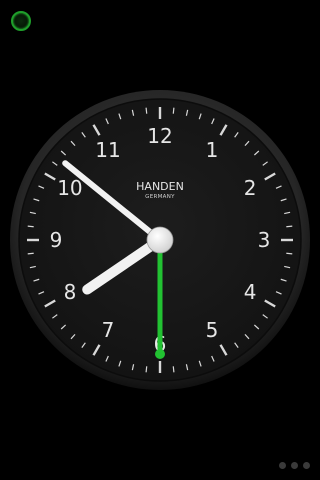 The width and height of the screenshot is (320, 480). I want to click on hour-numeral: 2, so click(250, 188).